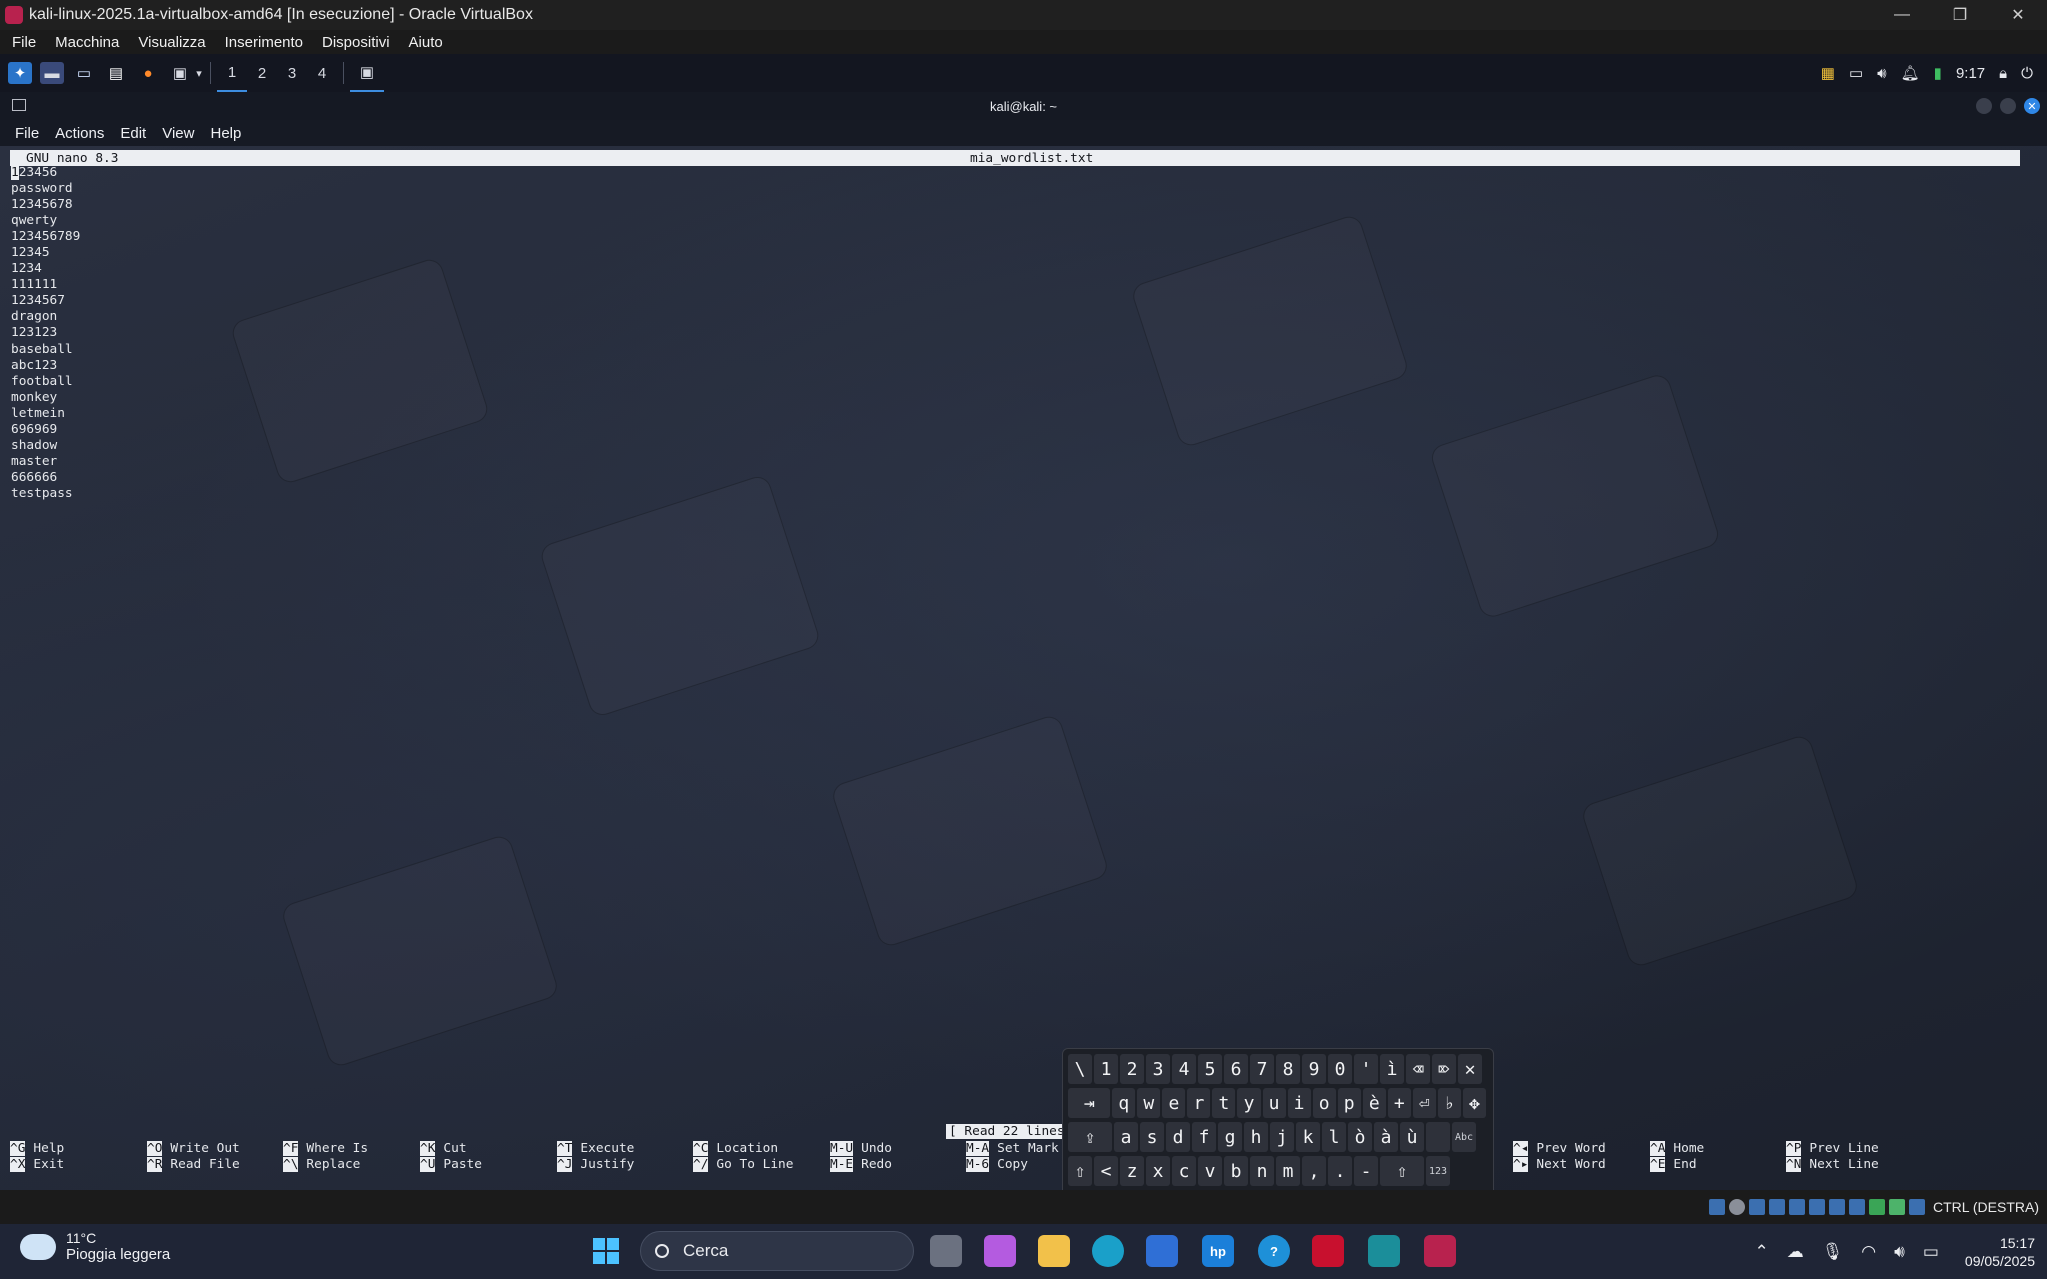 Image resolution: width=2047 pixels, height=1279 pixels. Describe the element at coordinates (232, 73) in the screenshot. I see `workspace-1: 1` at that location.